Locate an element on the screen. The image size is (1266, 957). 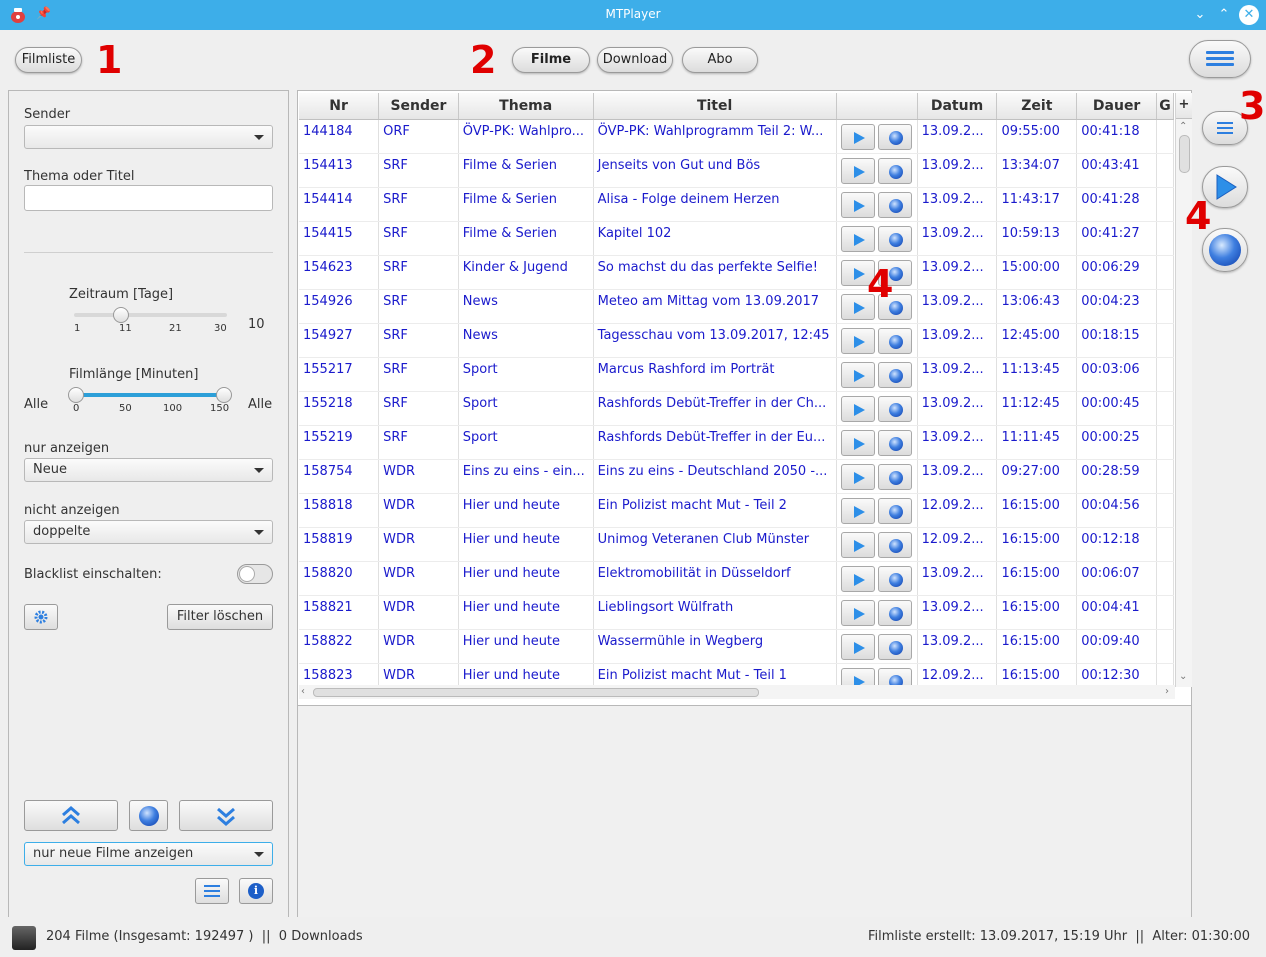
column-header: Titel is located at coordinates (715, 106).